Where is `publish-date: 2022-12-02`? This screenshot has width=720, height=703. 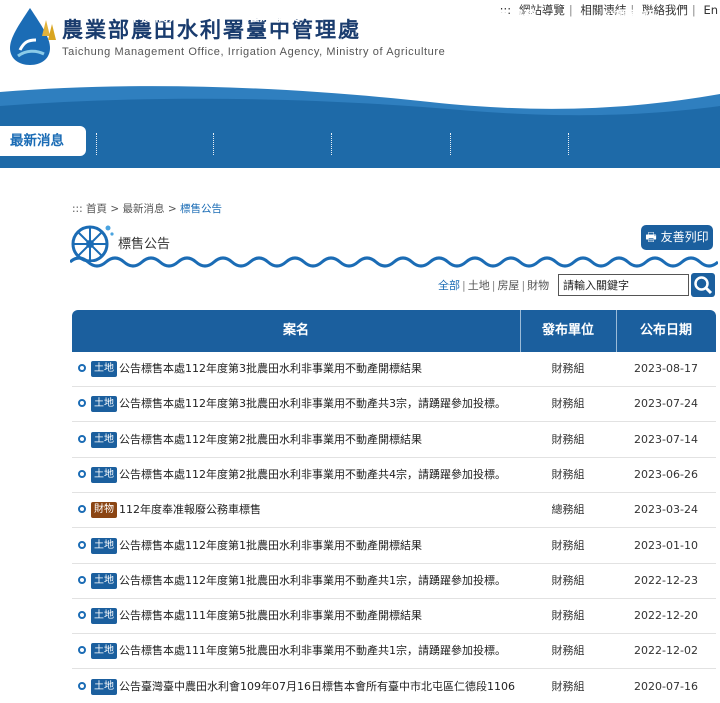 publish-date: 2022-12-02 is located at coordinates (666, 651).